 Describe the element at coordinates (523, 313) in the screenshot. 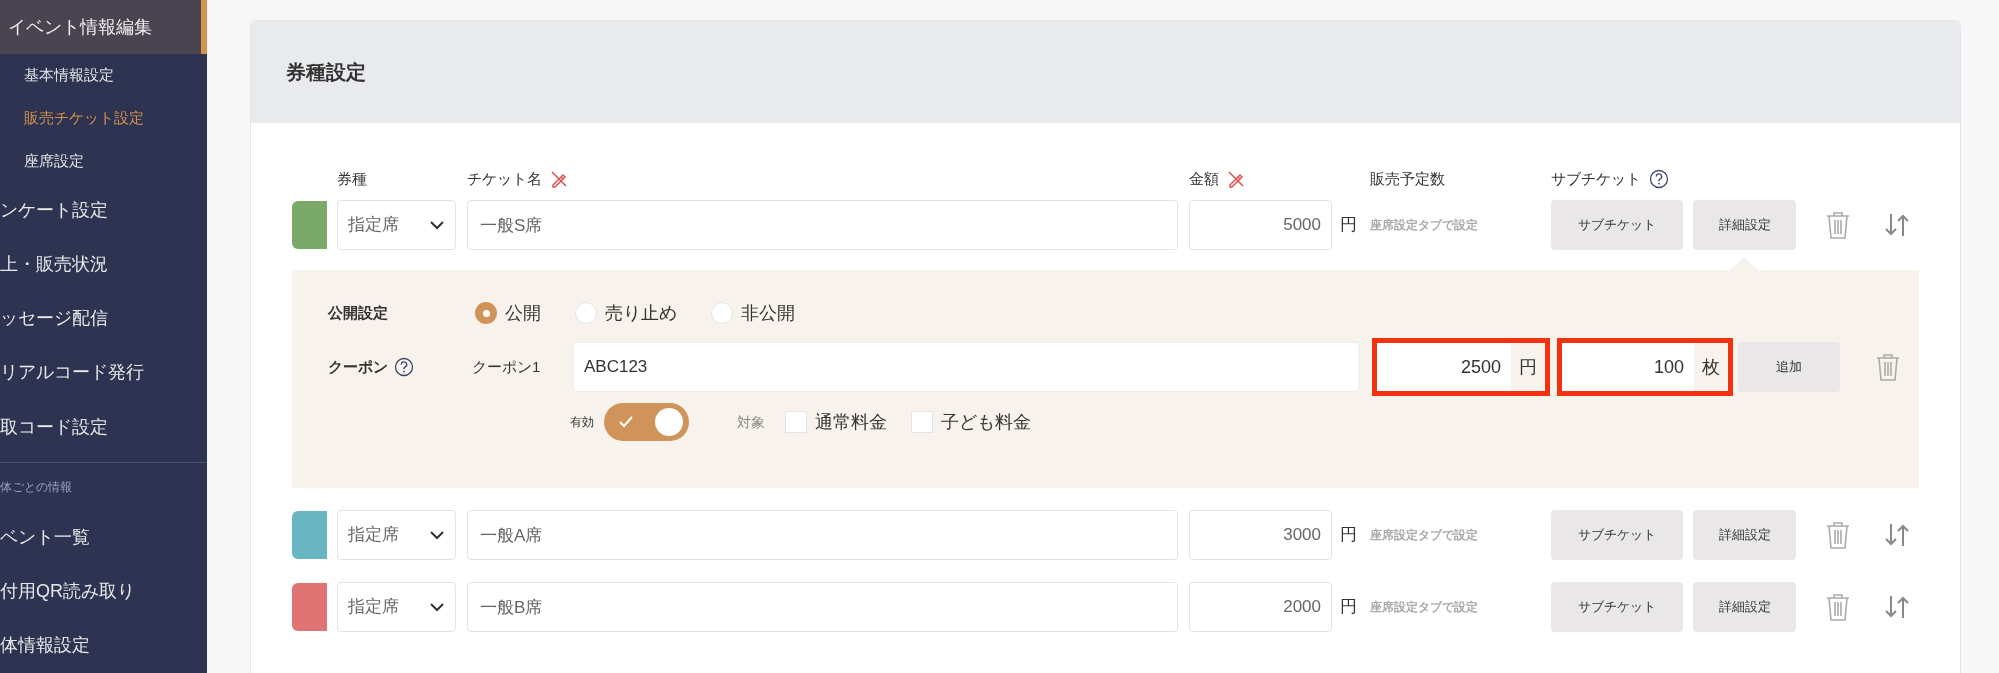

I see `radio-label: 公開` at that location.